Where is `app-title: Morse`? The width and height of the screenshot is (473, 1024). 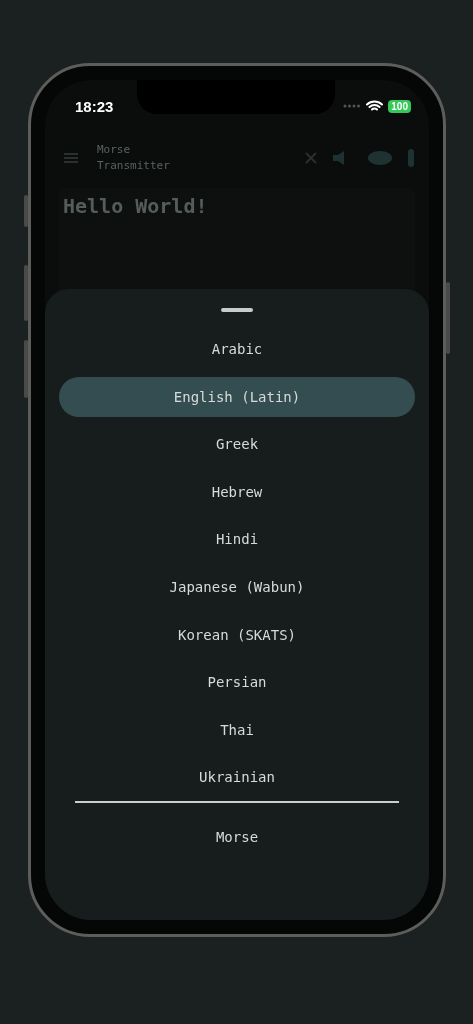 app-title: Morse is located at coordinates (114, 150).